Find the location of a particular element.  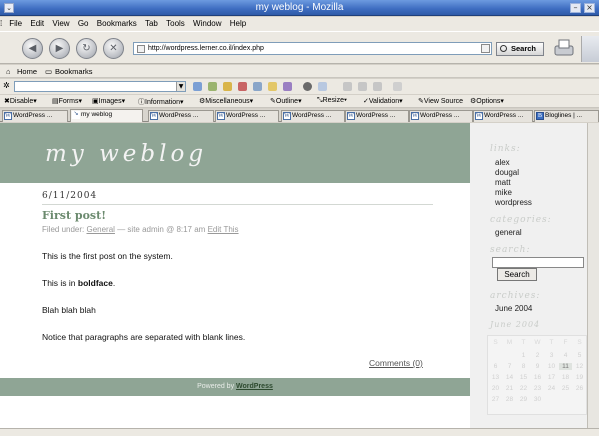

menu-go: Go is located at coordinates (83, 22).